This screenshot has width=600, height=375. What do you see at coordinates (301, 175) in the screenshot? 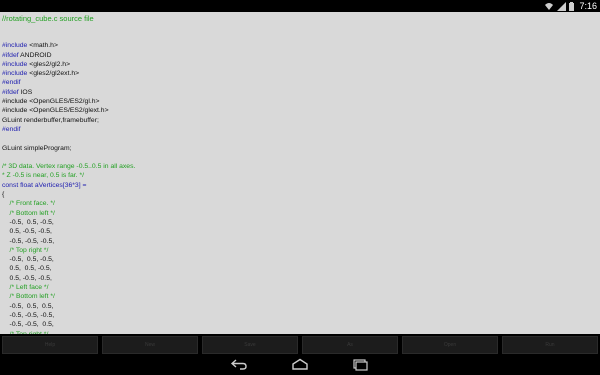
I see `code-line: * Z -0.5 is near, 0.5 is far. */` at bounding box center [301, 175].